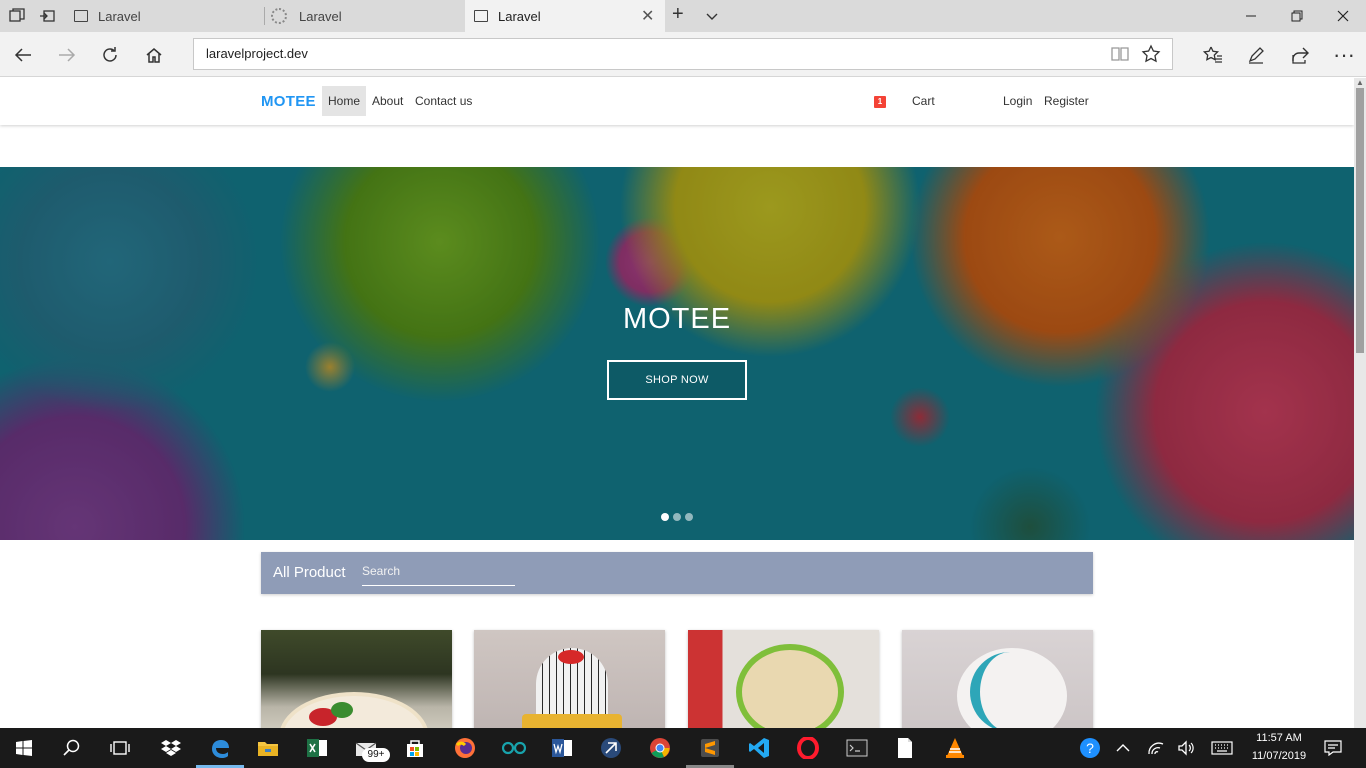  Describe the element at coordinates (759, 748) in the screenshot. I see `vscode-icon` at that location.